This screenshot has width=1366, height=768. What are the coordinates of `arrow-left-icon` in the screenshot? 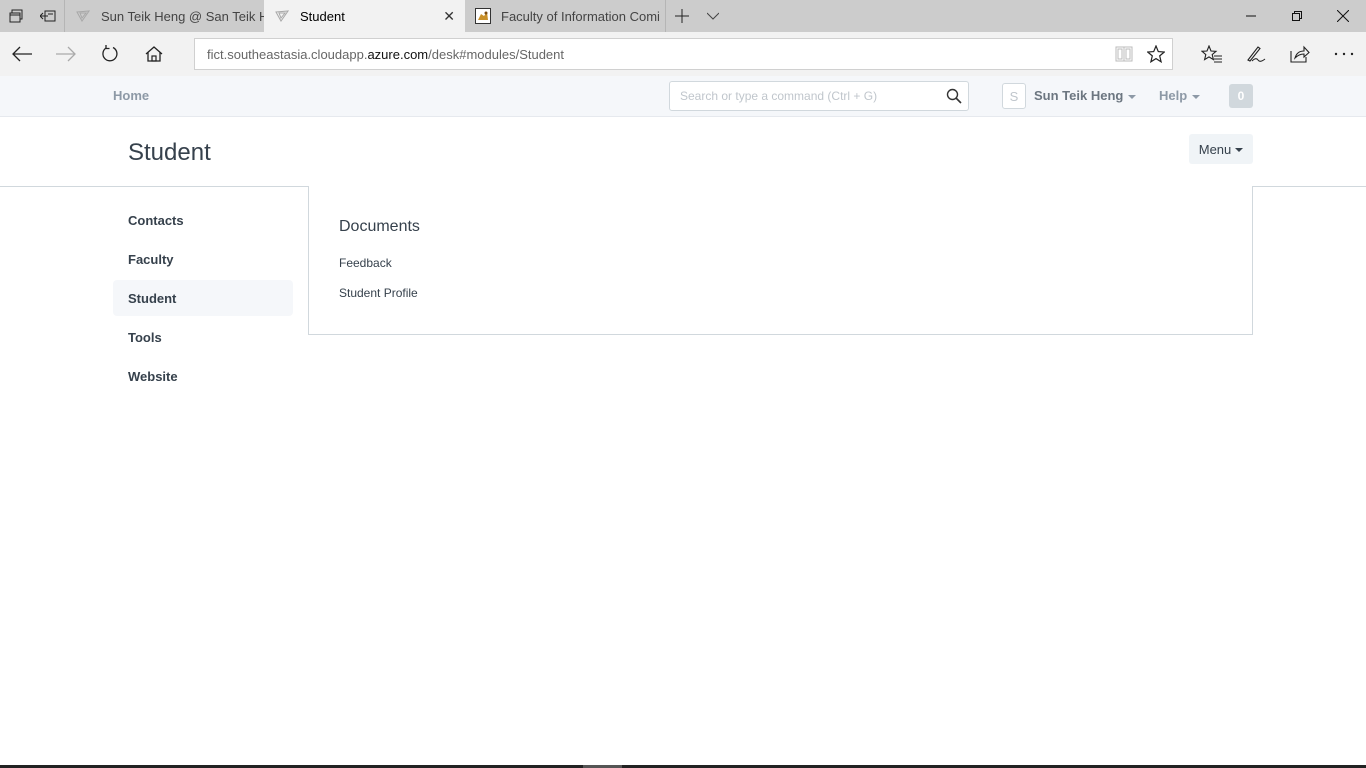 It's located at (22, 54).